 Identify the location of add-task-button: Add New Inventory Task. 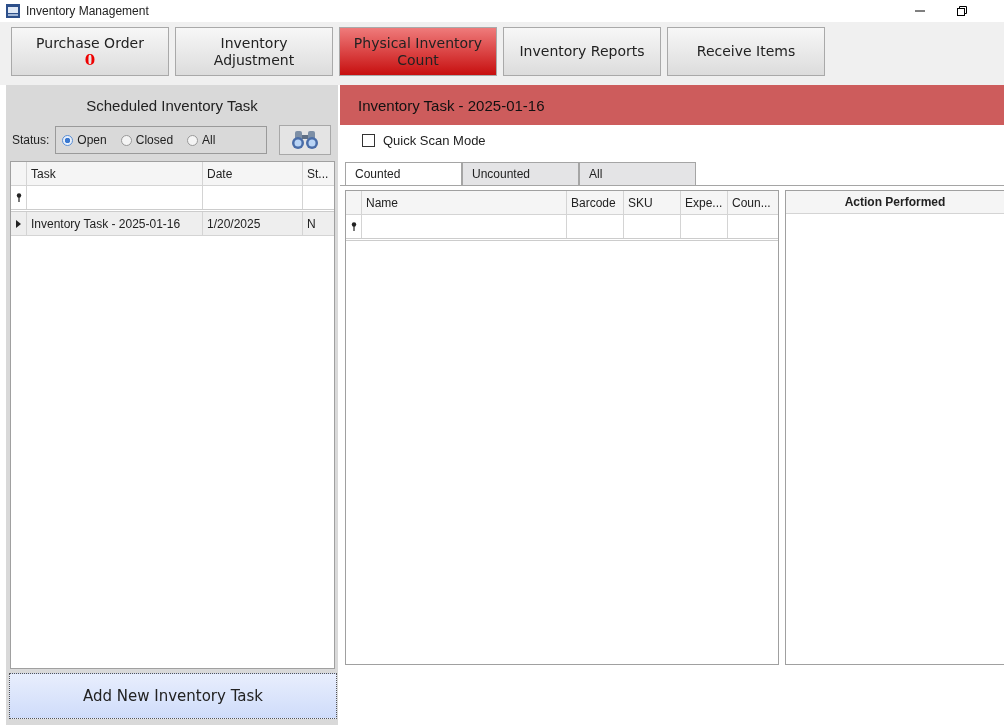
(173, 696).